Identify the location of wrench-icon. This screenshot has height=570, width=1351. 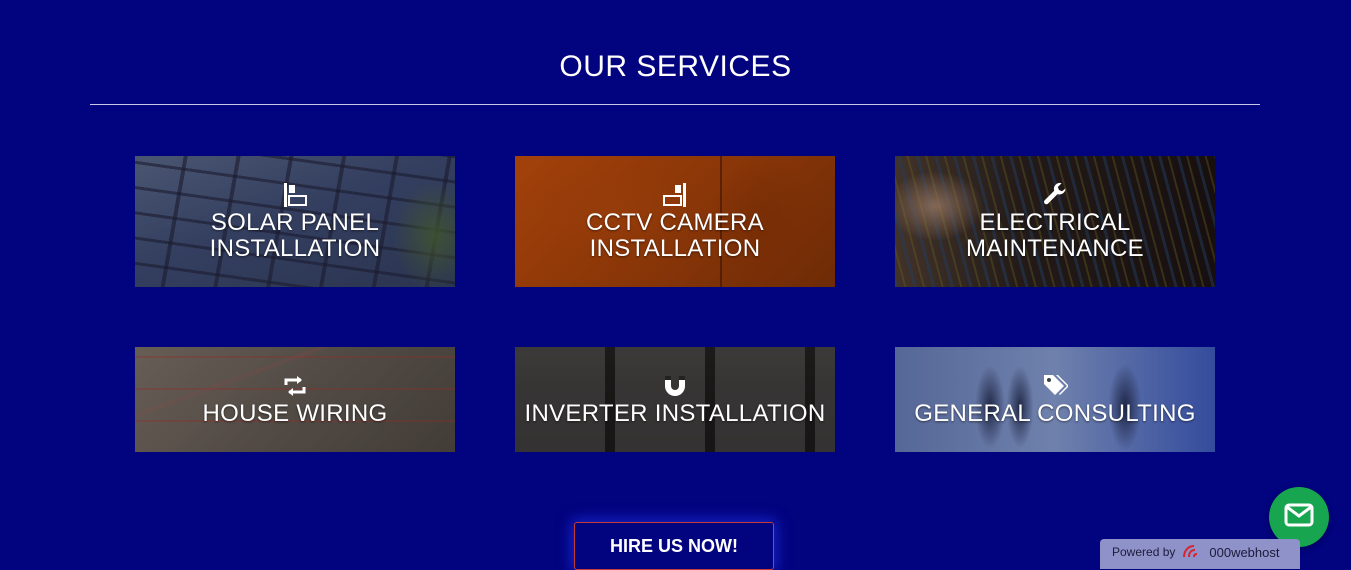
(1055, 195).